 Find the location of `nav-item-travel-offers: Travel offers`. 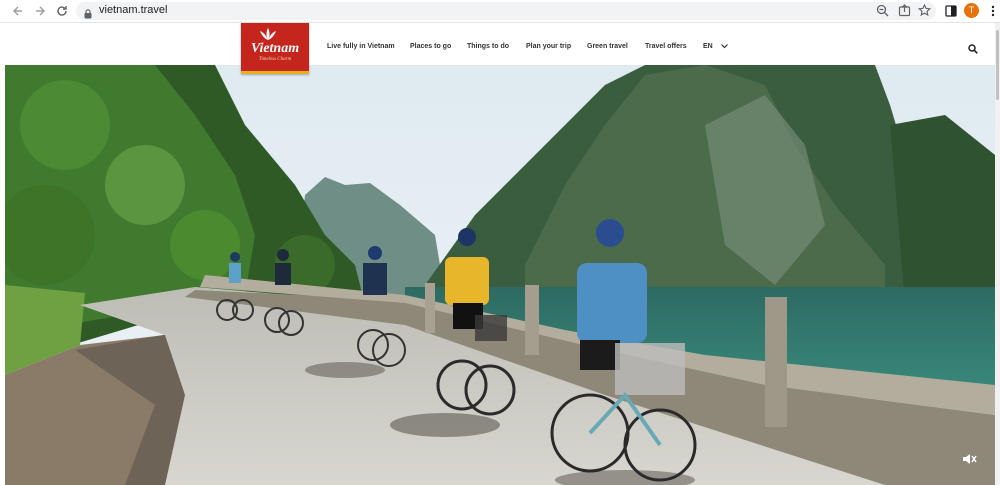

nav-item-travel-offers: Travel offers is located at coordinates (666, 46).